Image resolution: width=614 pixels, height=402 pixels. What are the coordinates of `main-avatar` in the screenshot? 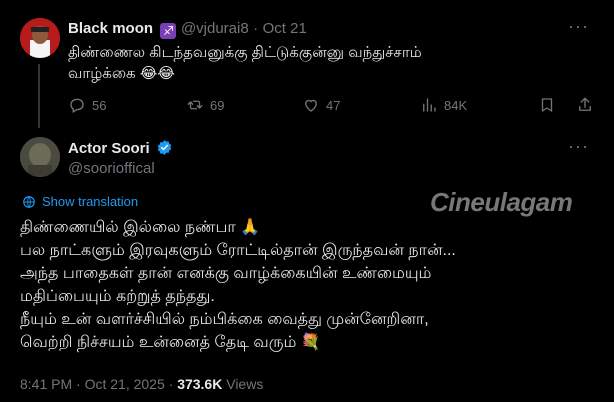 It's located at (40, 157).